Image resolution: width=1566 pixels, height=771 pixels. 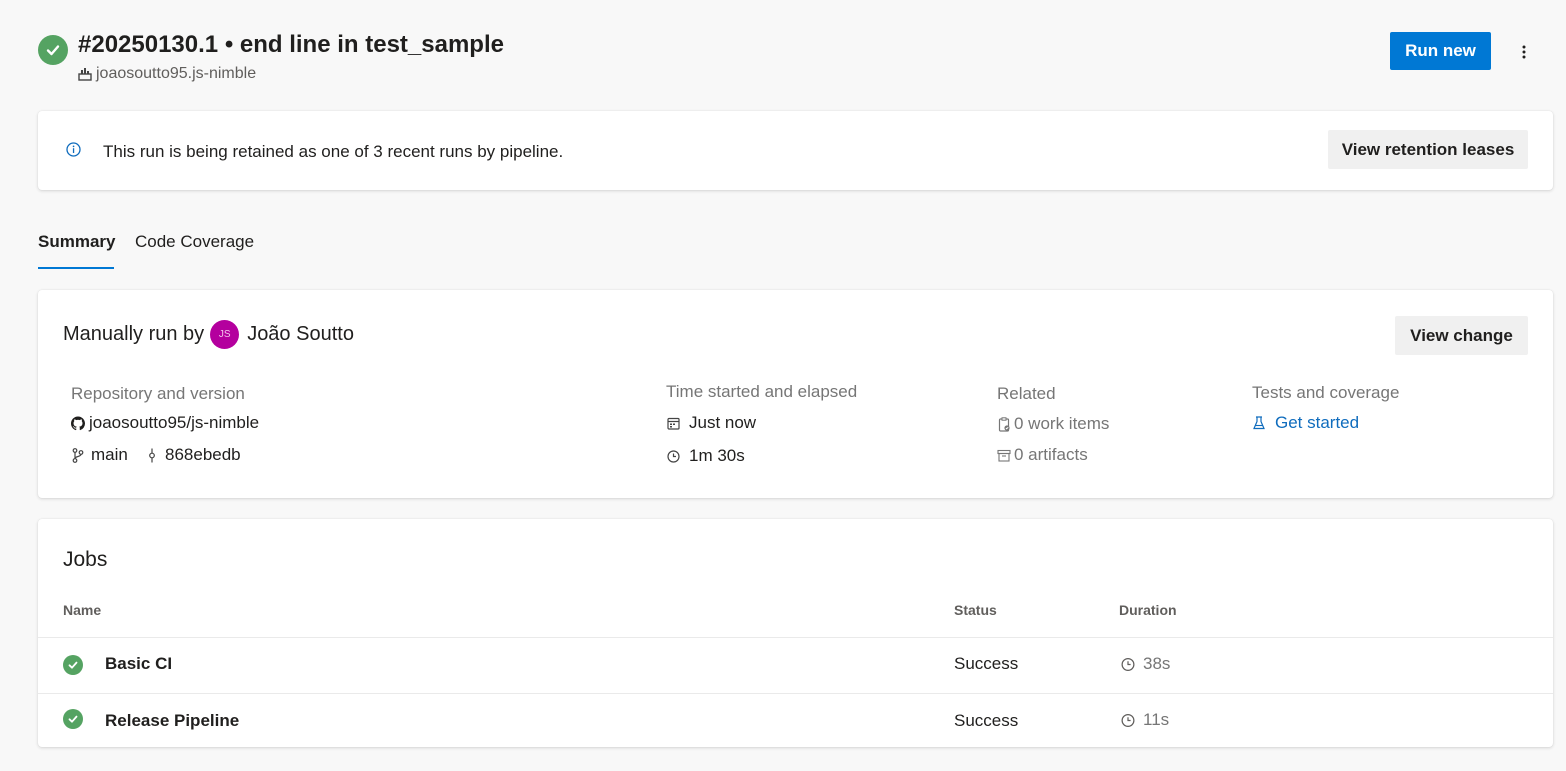 I want to click on active-tab-indicator, so click(x=76, y=268).